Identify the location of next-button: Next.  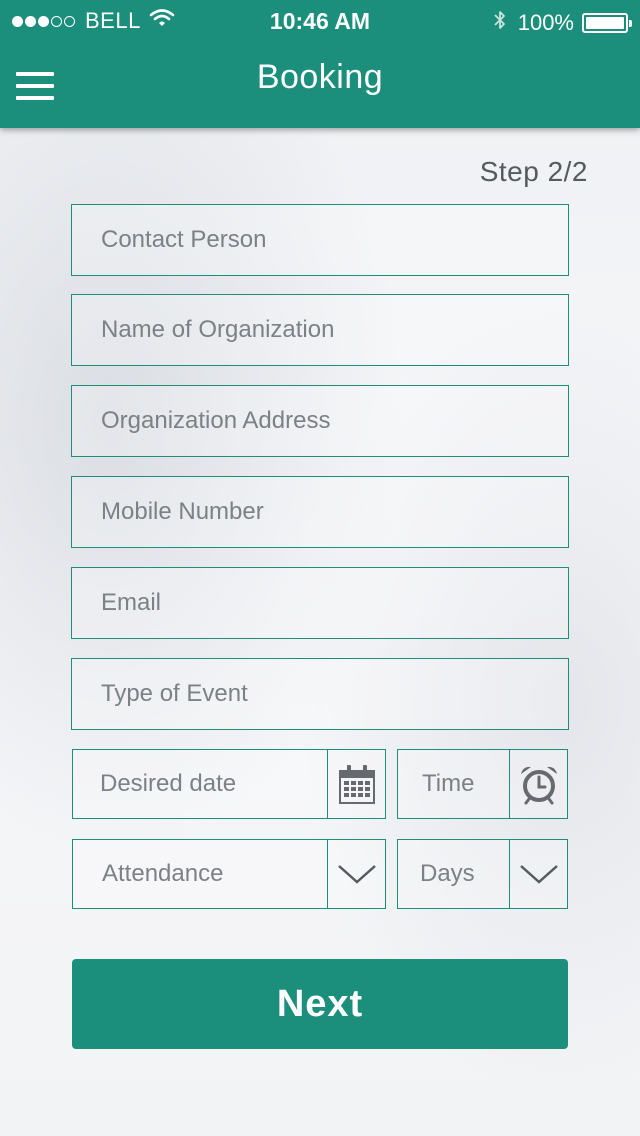
(320, 1004).